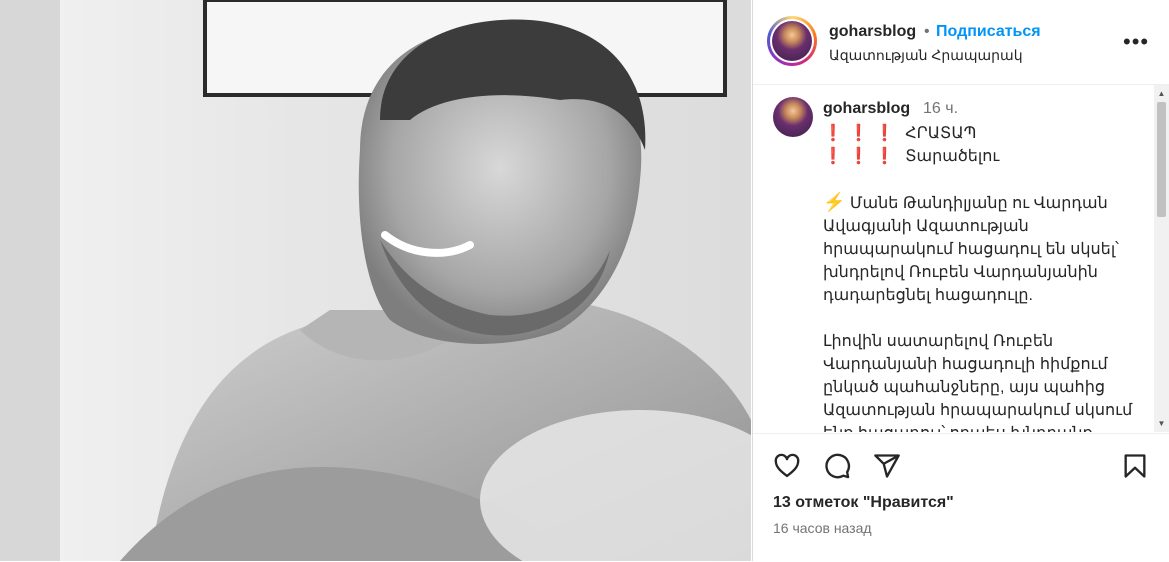 Image resolution: width=1169 pixels, height=562 pixels. What do you see at coordinates (872, 32) in the screenshot?
I see `author-username: goharsblog` at bounding box center [872, 32].